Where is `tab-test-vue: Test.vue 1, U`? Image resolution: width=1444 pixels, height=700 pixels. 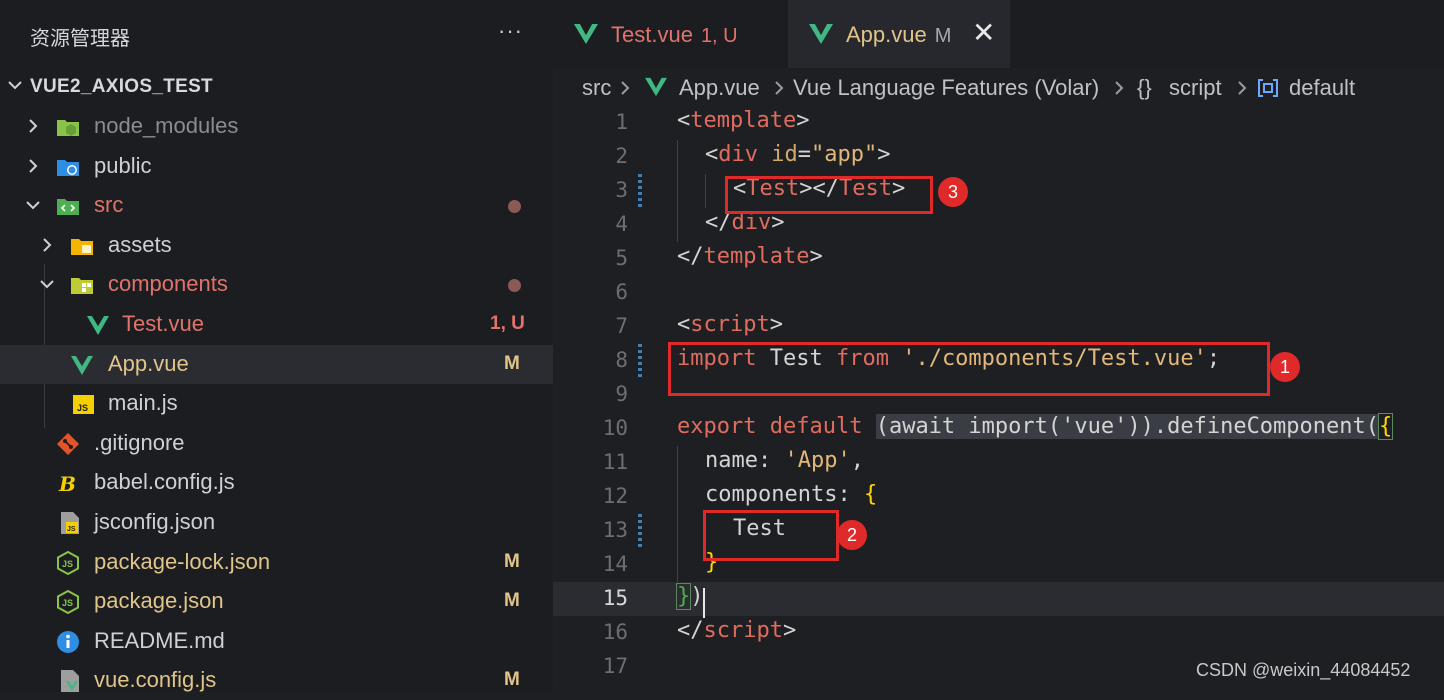 tab-test-vue: Test.vue 1, U is located at coordinates (669, 34).